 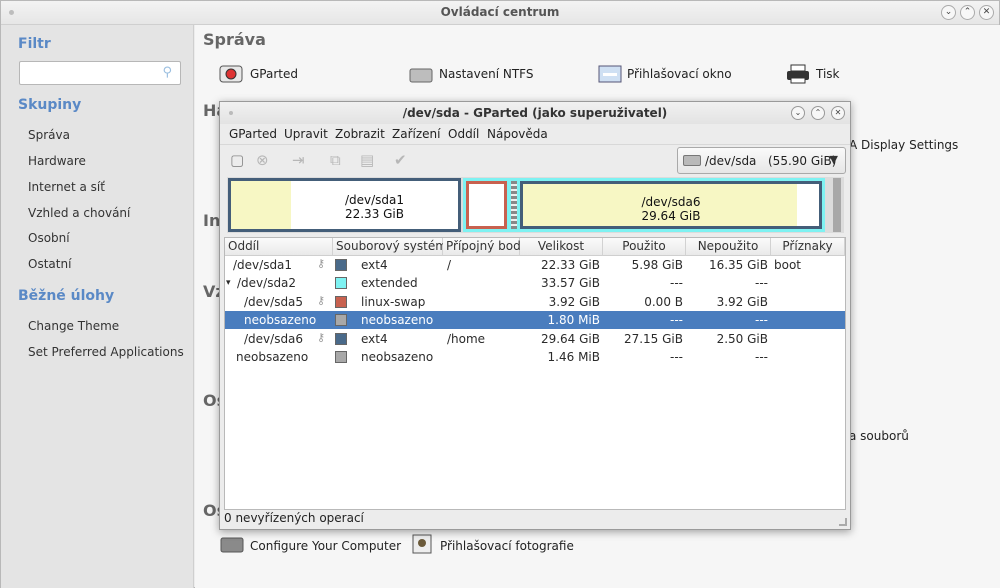 I want to click on tool-print: Tisk, so click(x=828, y=74).